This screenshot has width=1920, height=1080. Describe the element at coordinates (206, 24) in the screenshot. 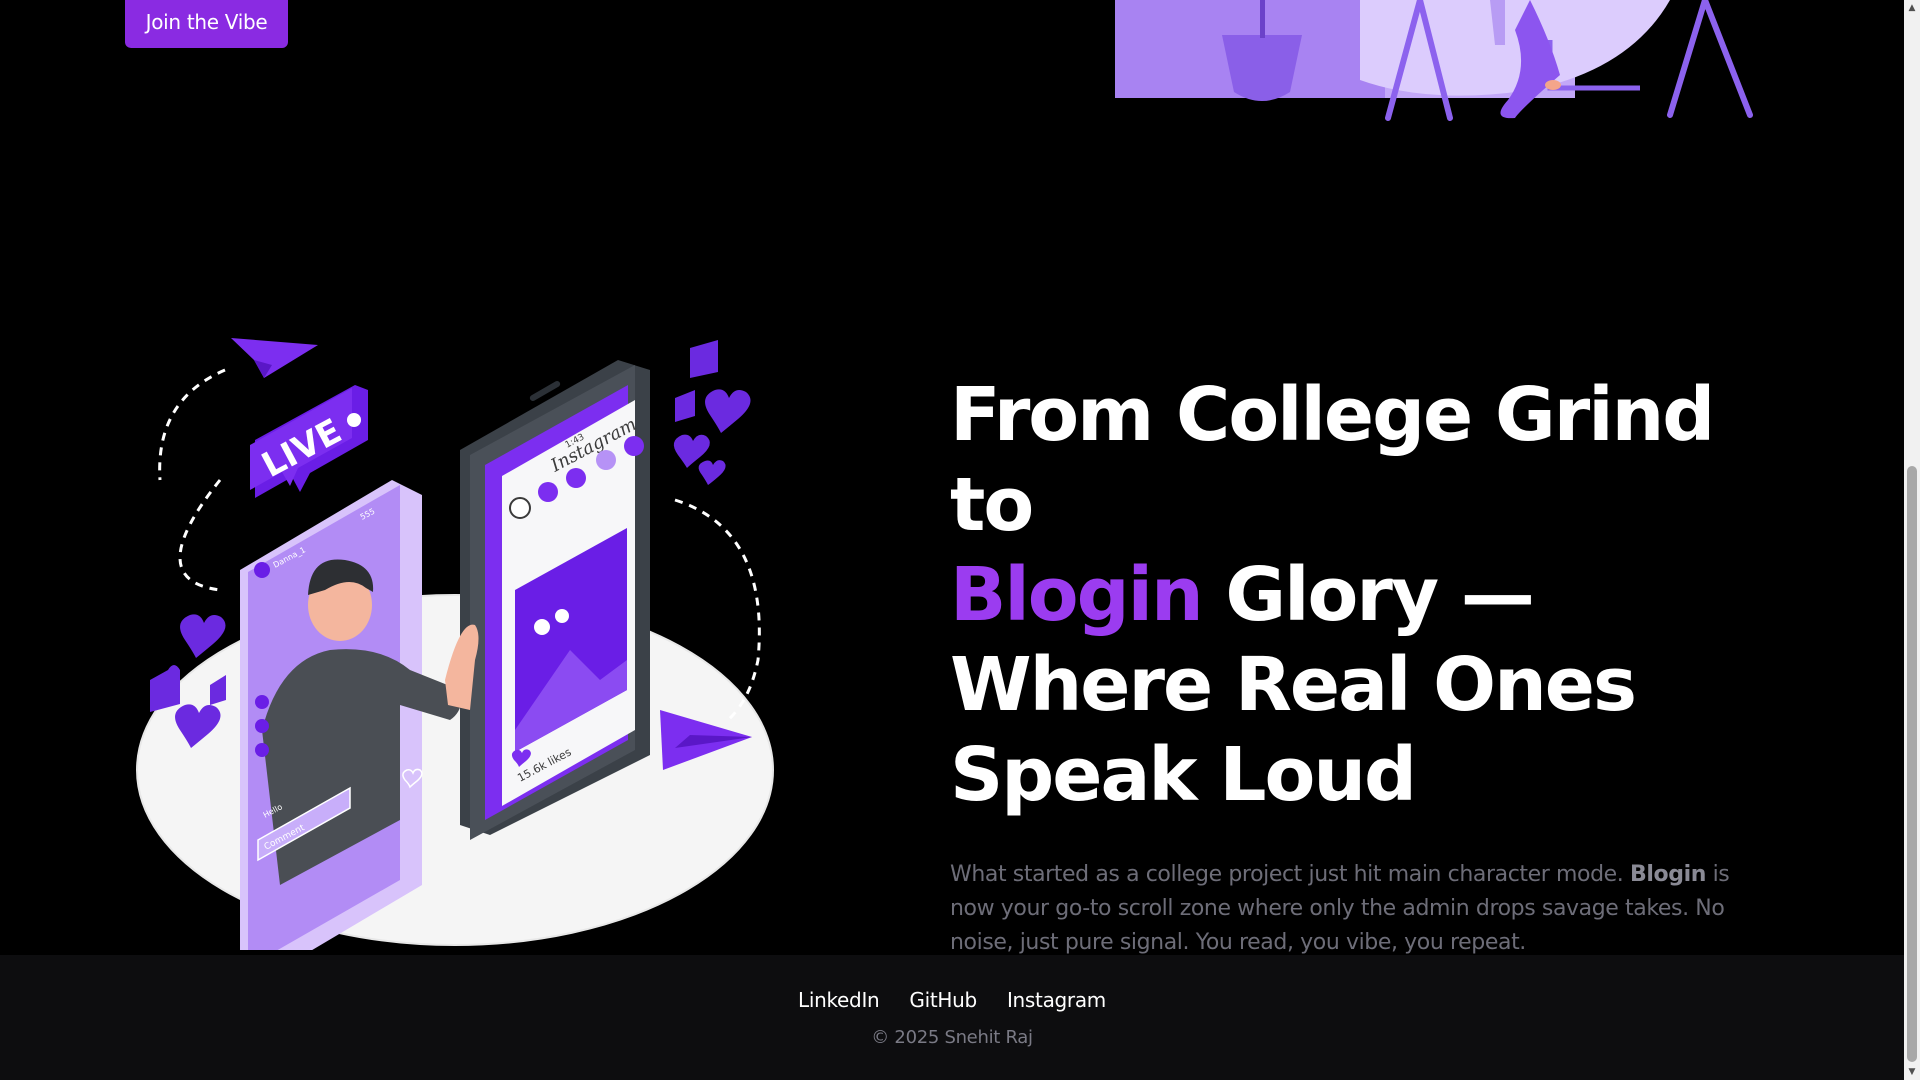

I see `join-the-vibe-button: Join the Vibe` at that location.